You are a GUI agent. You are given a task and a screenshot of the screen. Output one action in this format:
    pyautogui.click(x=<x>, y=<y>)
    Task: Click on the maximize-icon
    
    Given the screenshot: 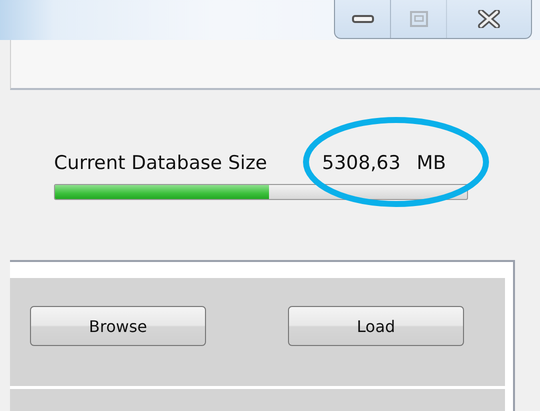 What is the action you would take?
    pyautogui.click(x=419, y=19)
    